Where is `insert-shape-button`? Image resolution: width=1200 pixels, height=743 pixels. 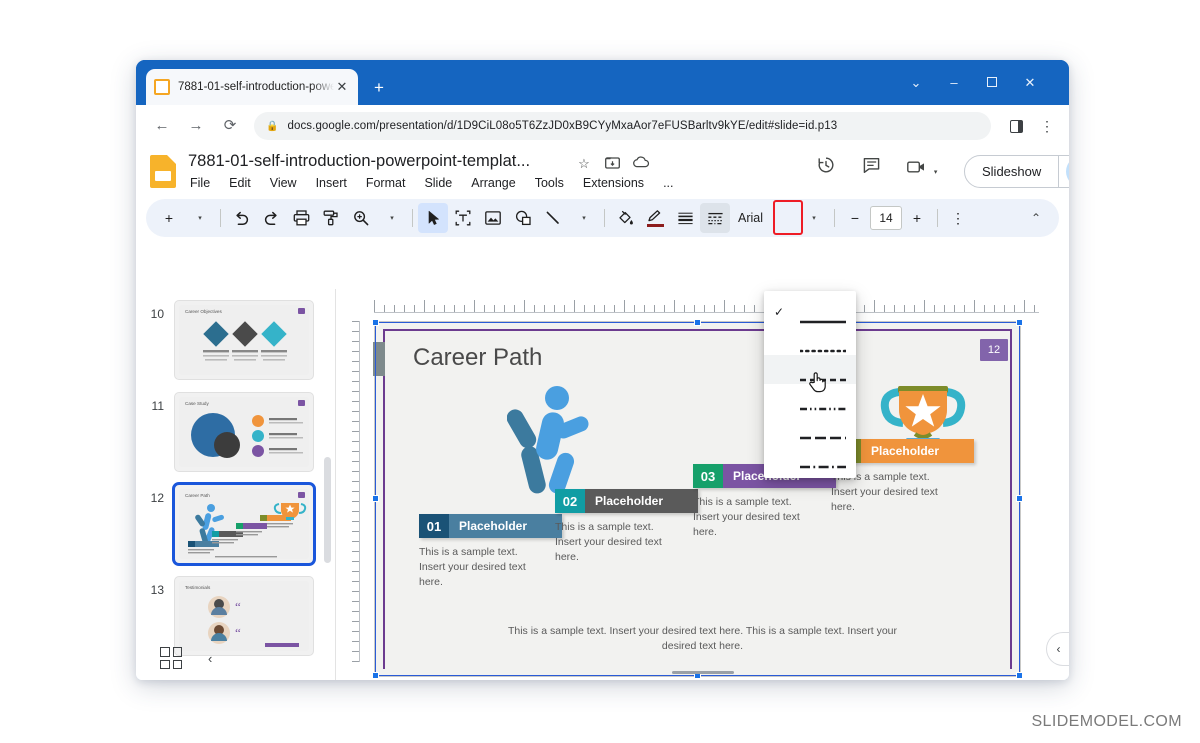 insert-shape-button is located at coordinates (523, 218).